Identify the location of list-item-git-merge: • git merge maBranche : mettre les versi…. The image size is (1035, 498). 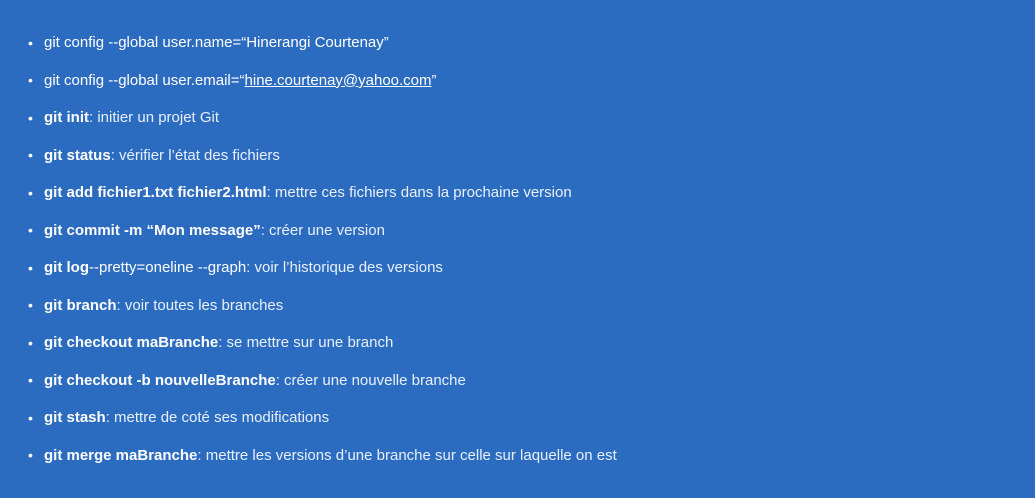
(531, 456).